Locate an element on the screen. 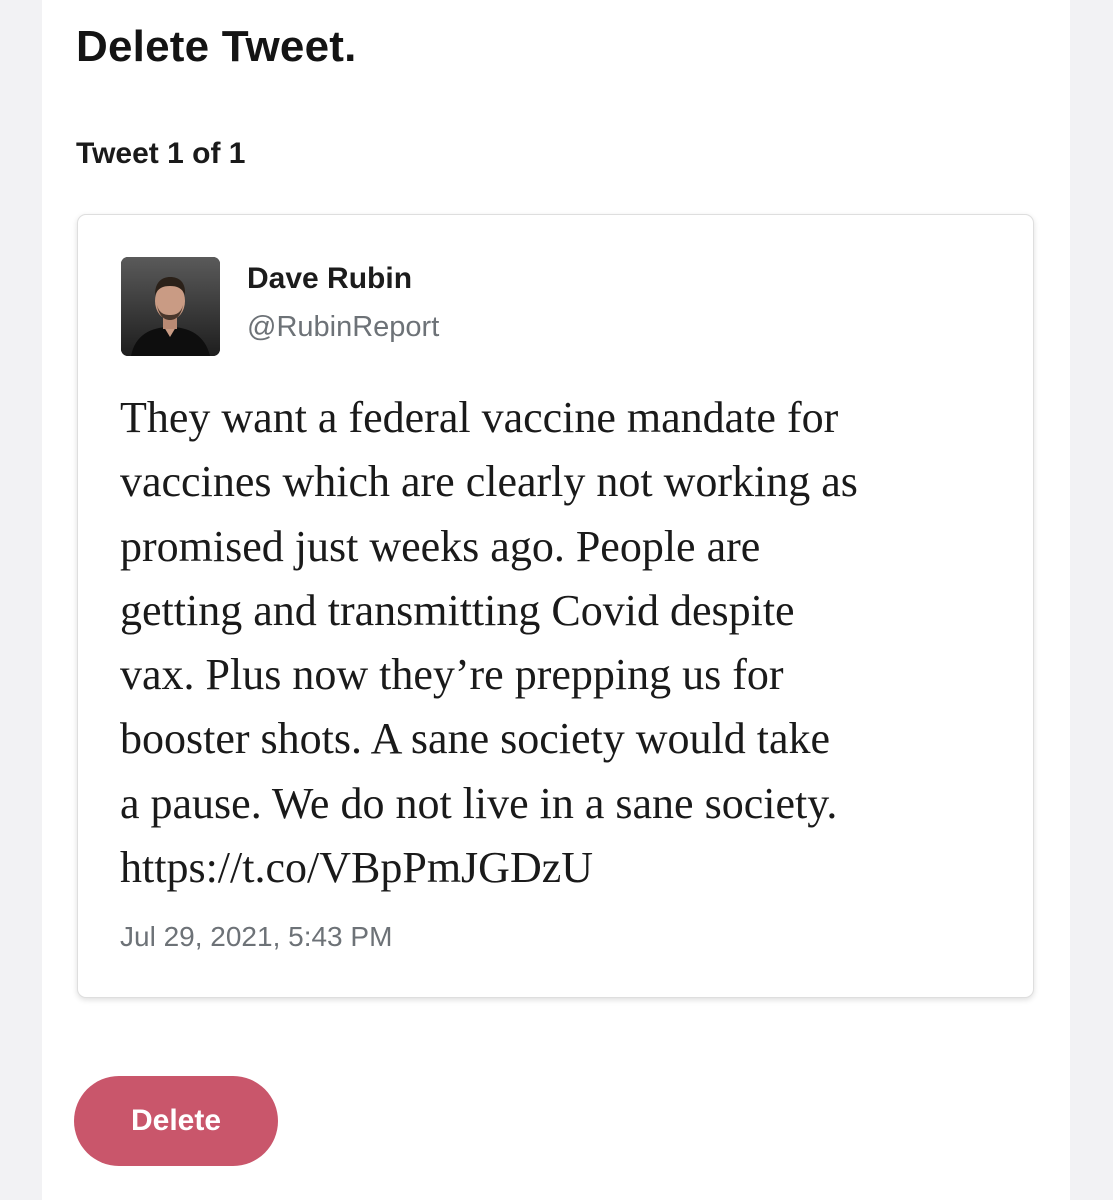 The width and height of the screenshot is (1113, 1200). page-title: Delete Tweet. is located at coordinates (216, 46).